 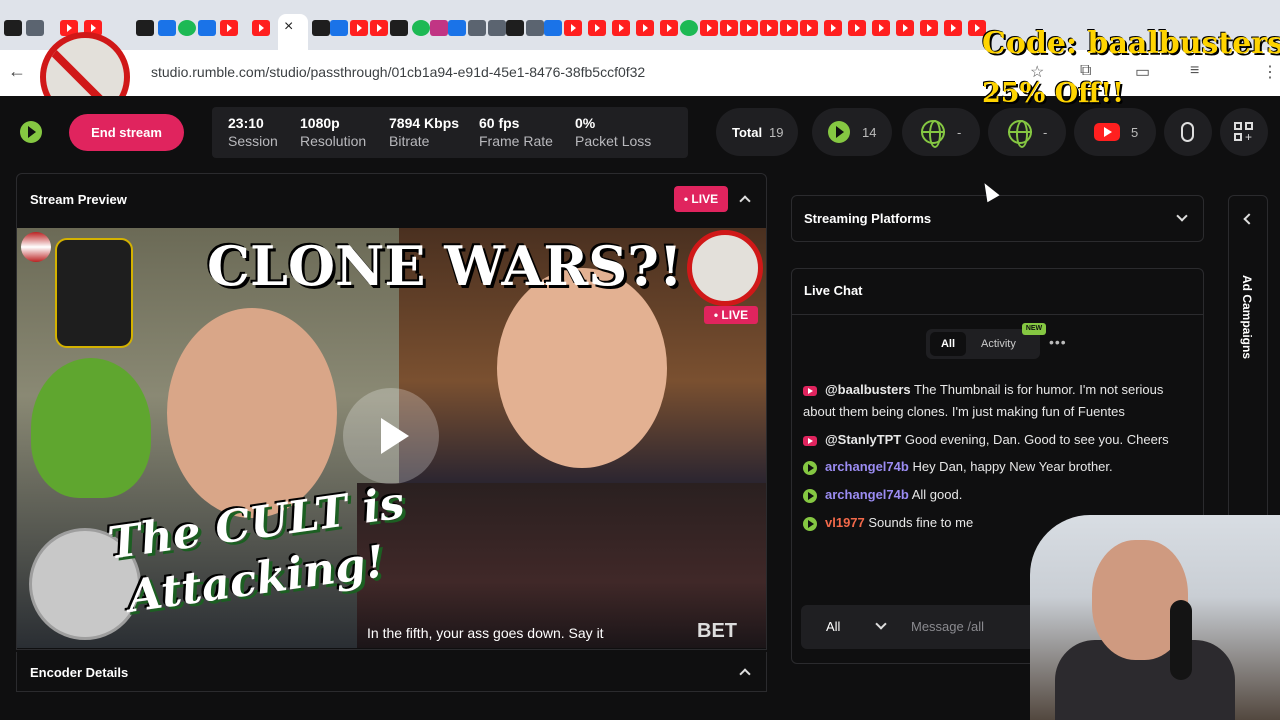 What do you see at coordinates (17, 71) in the screenshot?
I see `back-arrow-icon: ←` at bounding box center [17, 71].